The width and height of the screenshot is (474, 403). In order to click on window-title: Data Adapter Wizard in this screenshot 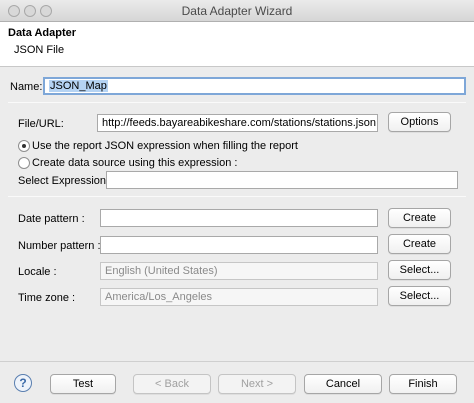, I will do `click(237, 11)`.